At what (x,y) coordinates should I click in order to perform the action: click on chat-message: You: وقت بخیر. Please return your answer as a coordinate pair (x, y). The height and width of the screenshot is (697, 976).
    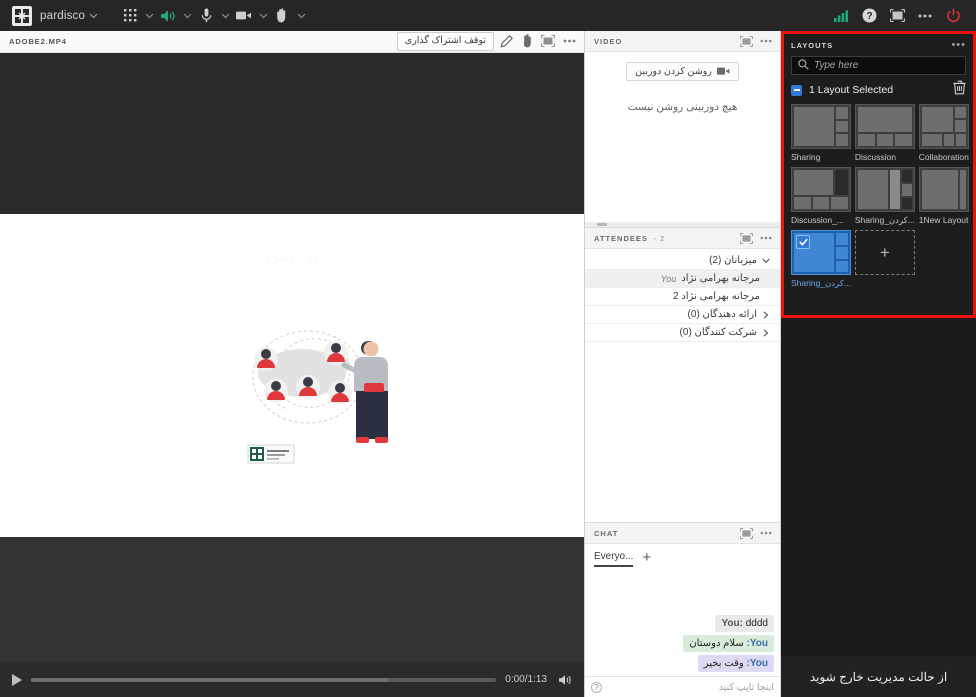
    Looking at the image, I should click on (735, 663).